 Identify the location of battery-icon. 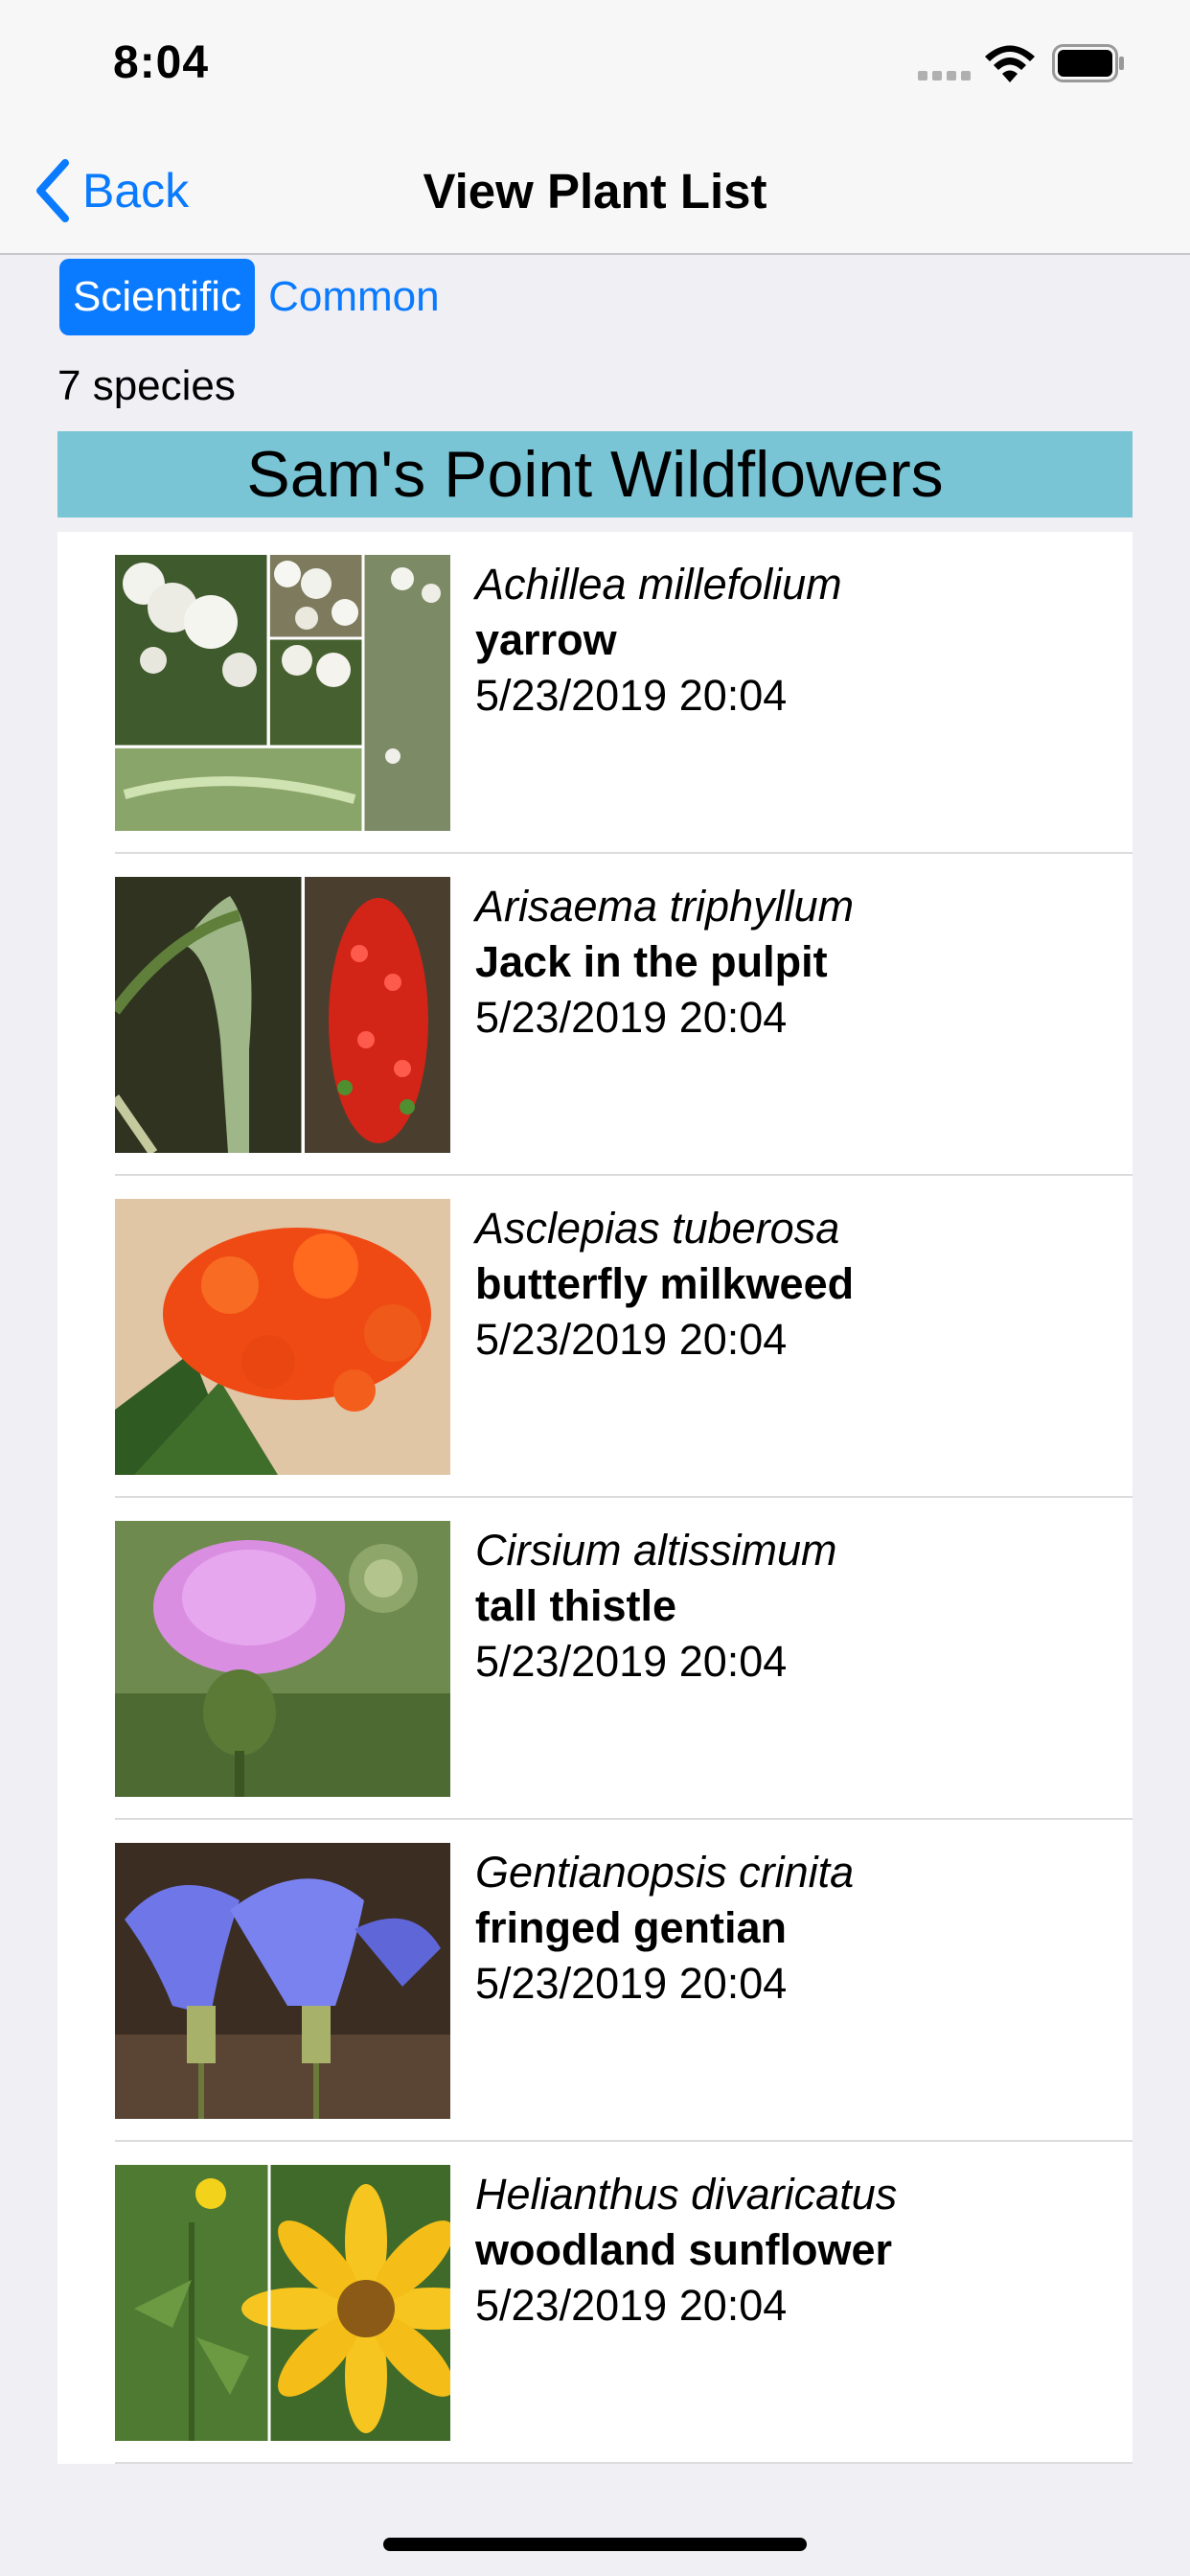
(1088, 63).